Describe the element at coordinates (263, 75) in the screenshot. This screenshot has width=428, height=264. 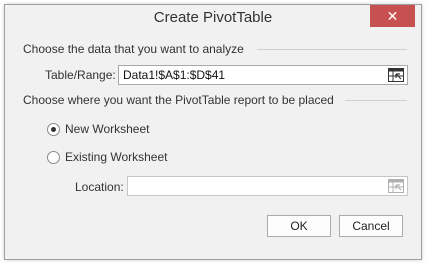
I see `table-range-input: Data1!$A$1:$D$41` at that location.